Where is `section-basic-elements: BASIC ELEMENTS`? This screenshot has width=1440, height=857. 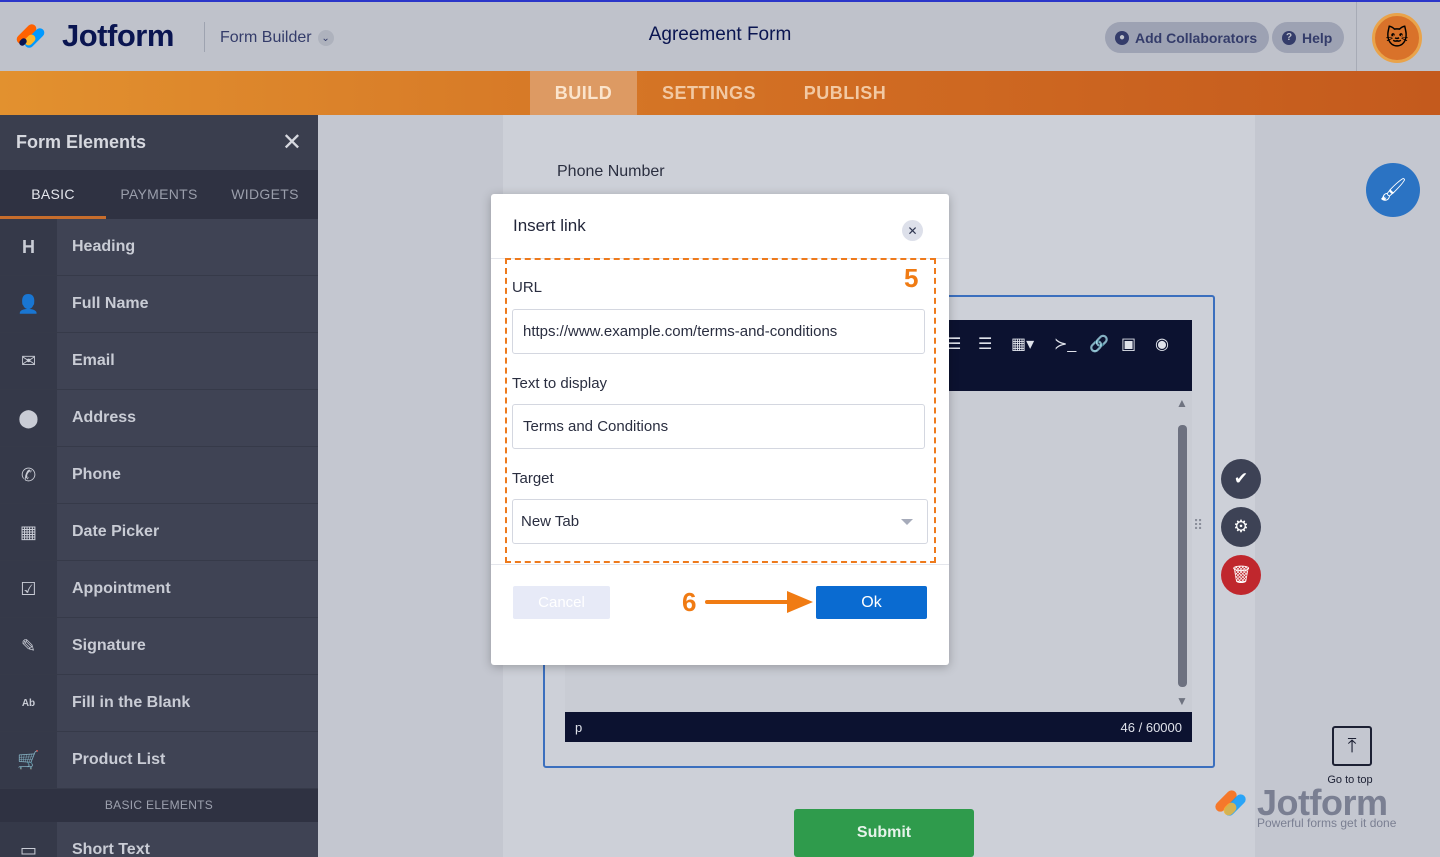 section-basic-elements: BASIC ELEMENTS is located at coordinates (159, 805).